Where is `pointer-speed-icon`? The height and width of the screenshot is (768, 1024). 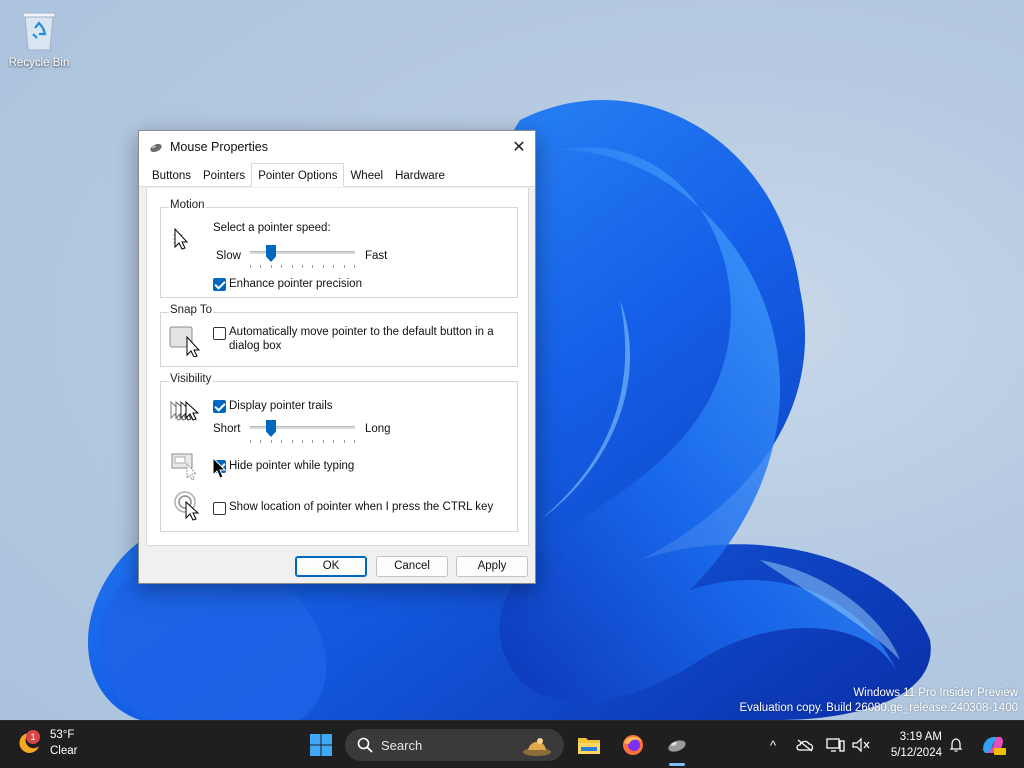
pointer-speed-icon is located at coordinates (181, 238).